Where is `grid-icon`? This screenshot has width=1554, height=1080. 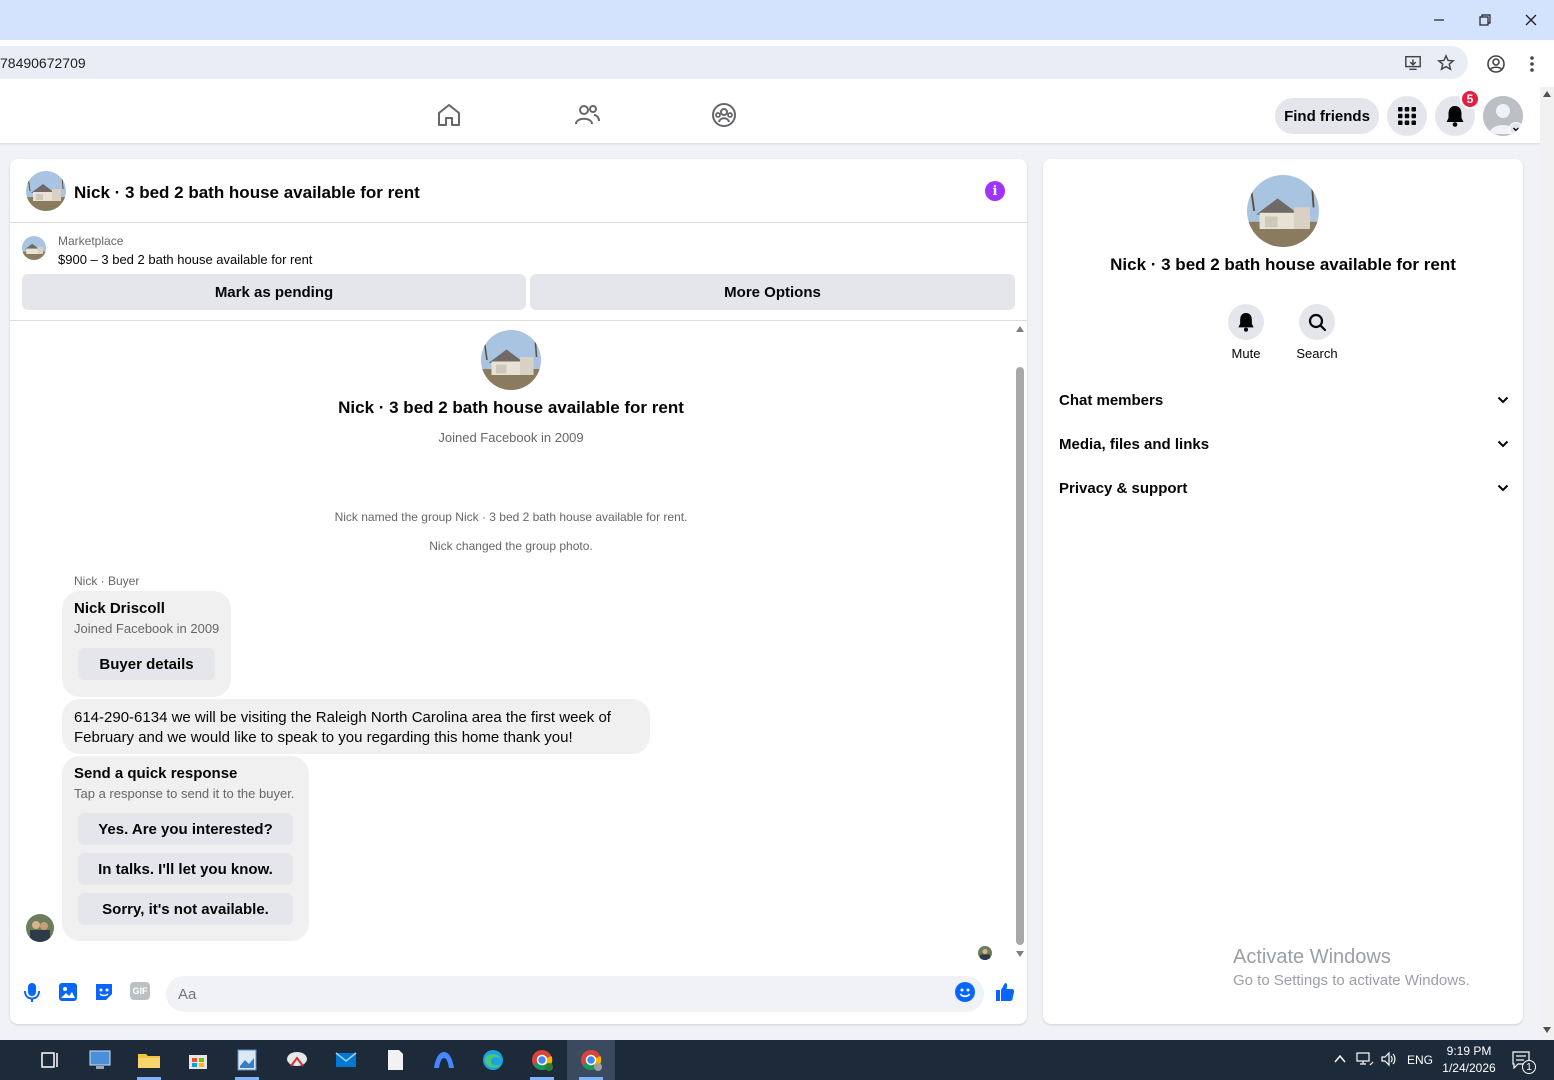
grid-icon is located at coordinates (1407, 116).